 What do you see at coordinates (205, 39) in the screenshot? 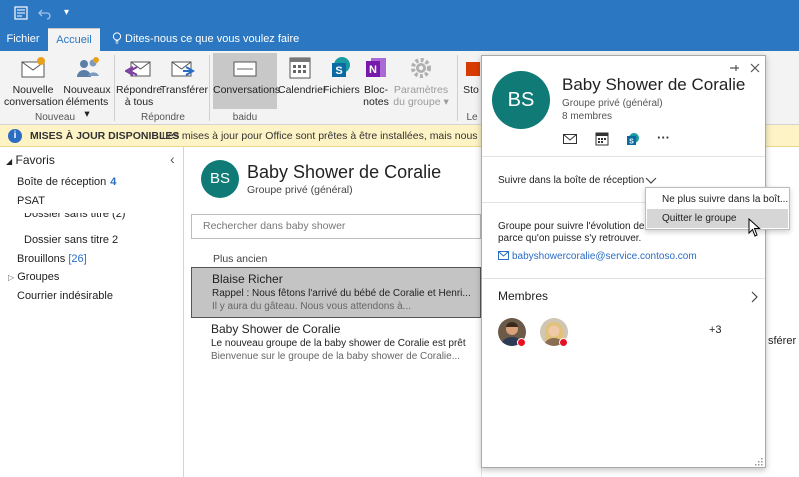
I see `tell-me-box: Dites-nous ce que vous voulez faire` at bounding box center [205, 39].